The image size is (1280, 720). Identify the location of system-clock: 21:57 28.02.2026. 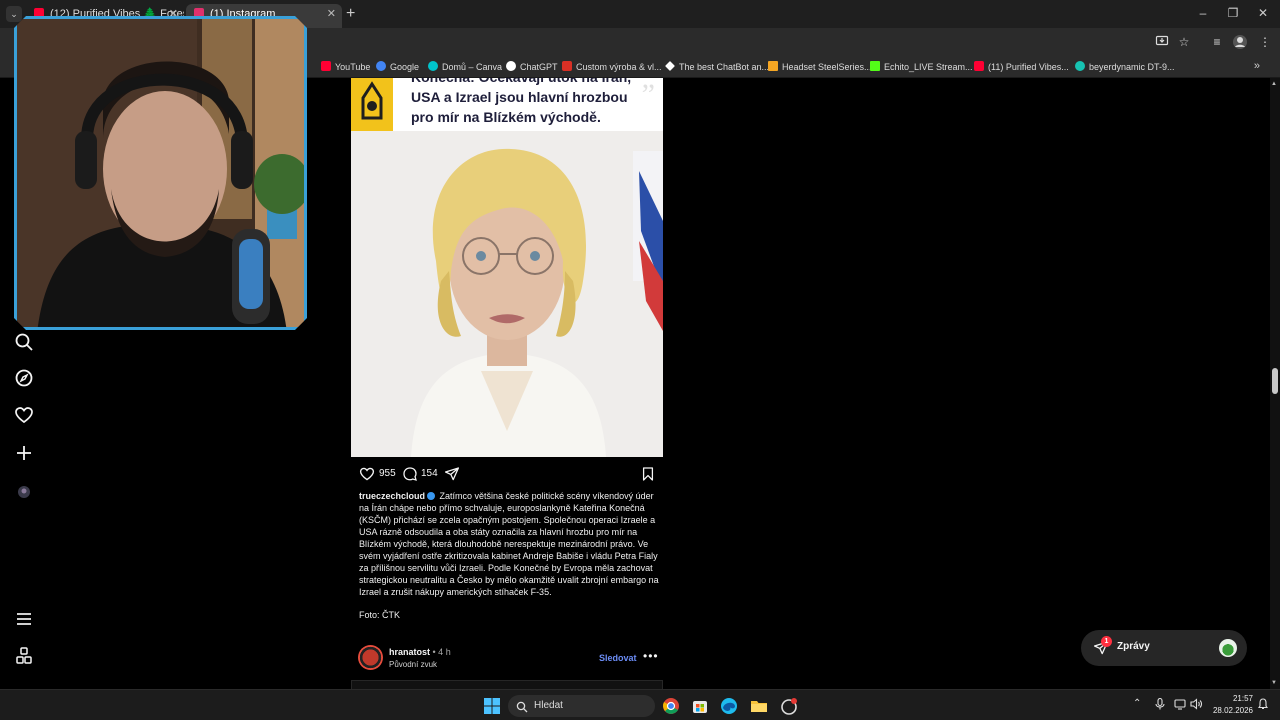
(1230, 705).